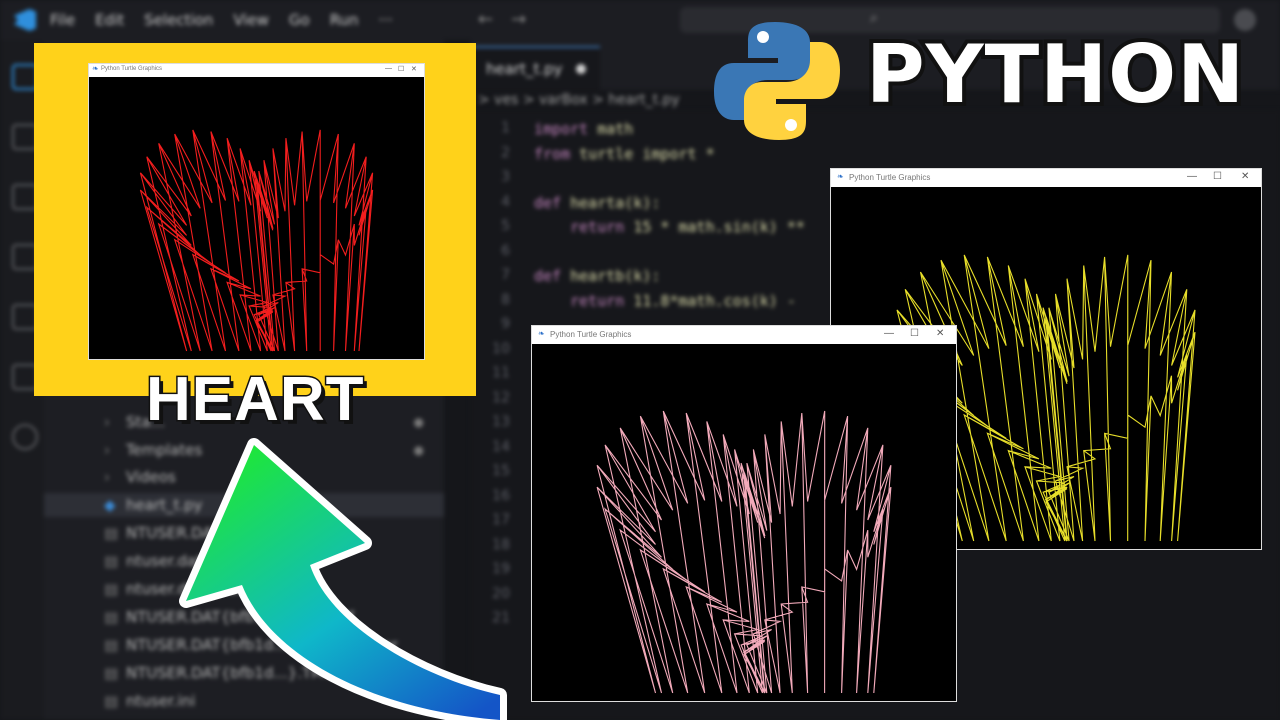  Describe the element at coordinates (505, 299) in the screenshot. I see `line-number: 8` at that location.